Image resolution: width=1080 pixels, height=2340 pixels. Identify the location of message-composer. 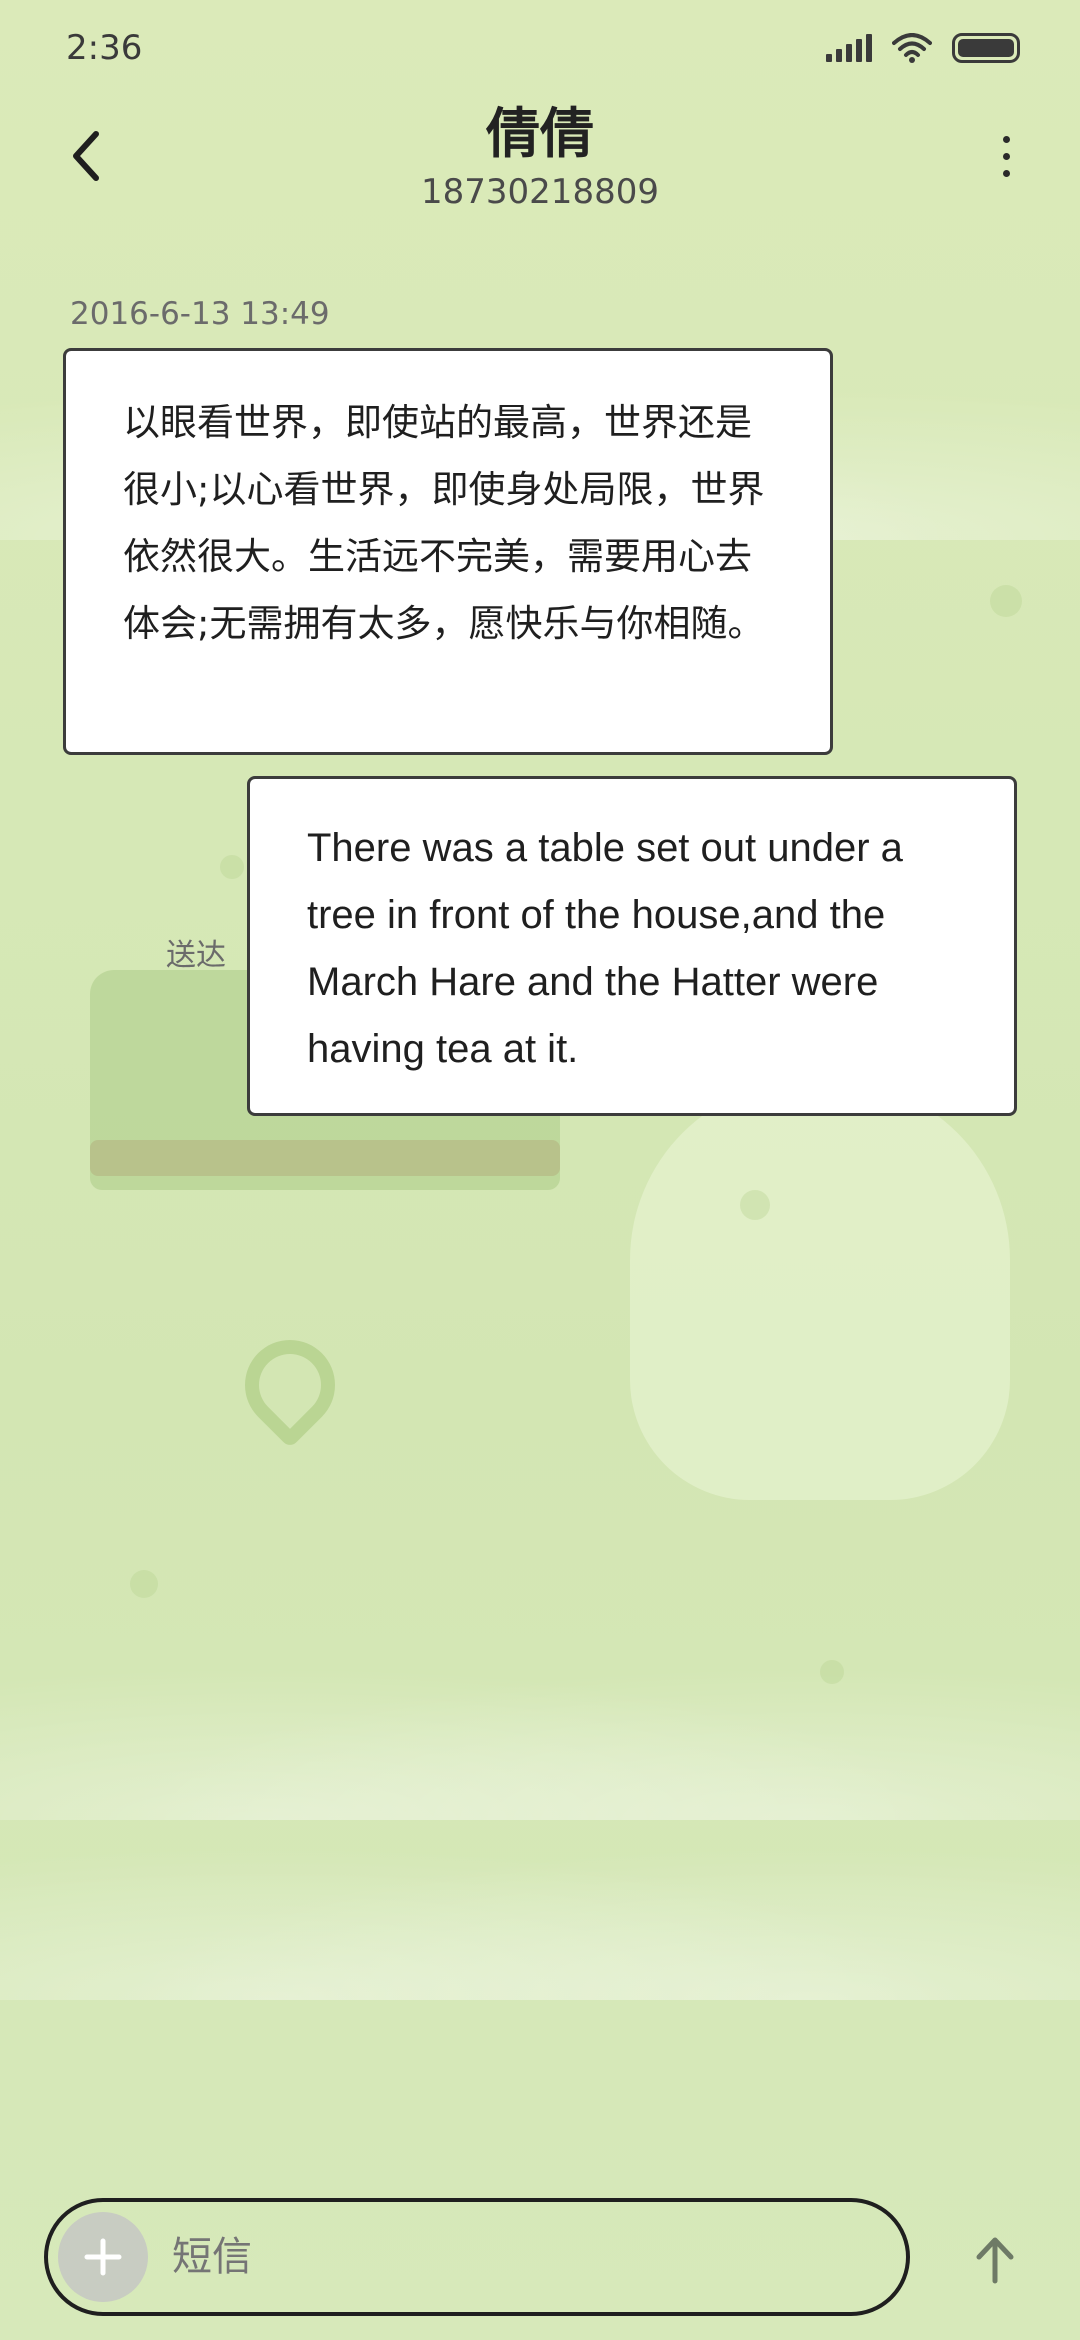
(477, 2257).